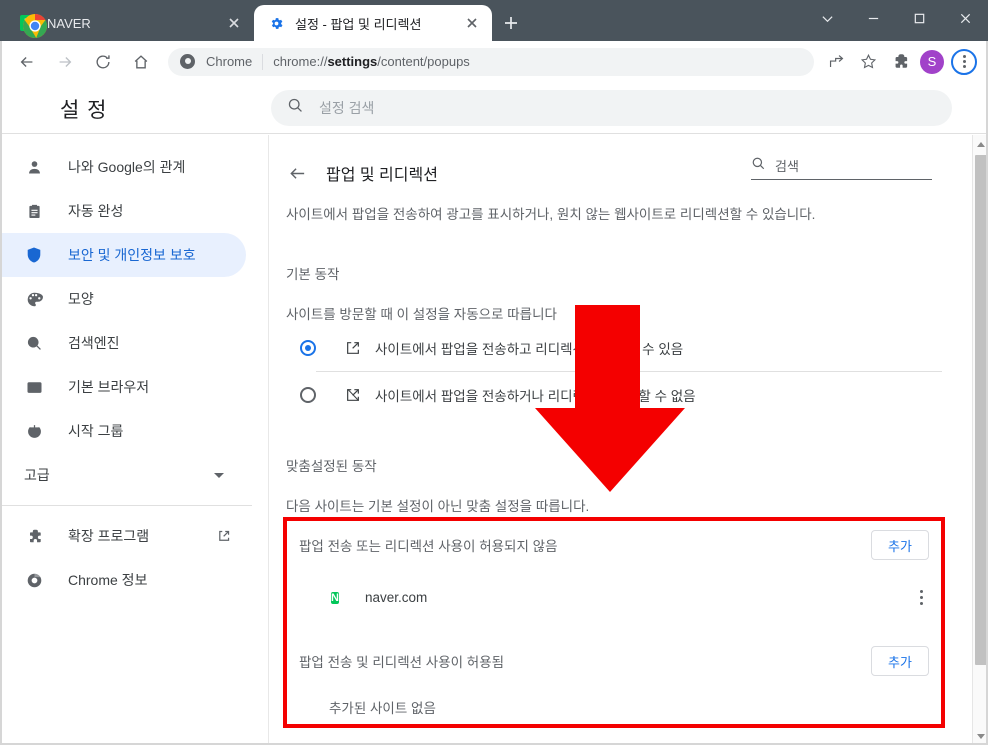 The width and height of the screenshot is (988, 745). Describe the element at coordinates (84, 110) in the screenshot. I see `page-title: 설 정` at that location.